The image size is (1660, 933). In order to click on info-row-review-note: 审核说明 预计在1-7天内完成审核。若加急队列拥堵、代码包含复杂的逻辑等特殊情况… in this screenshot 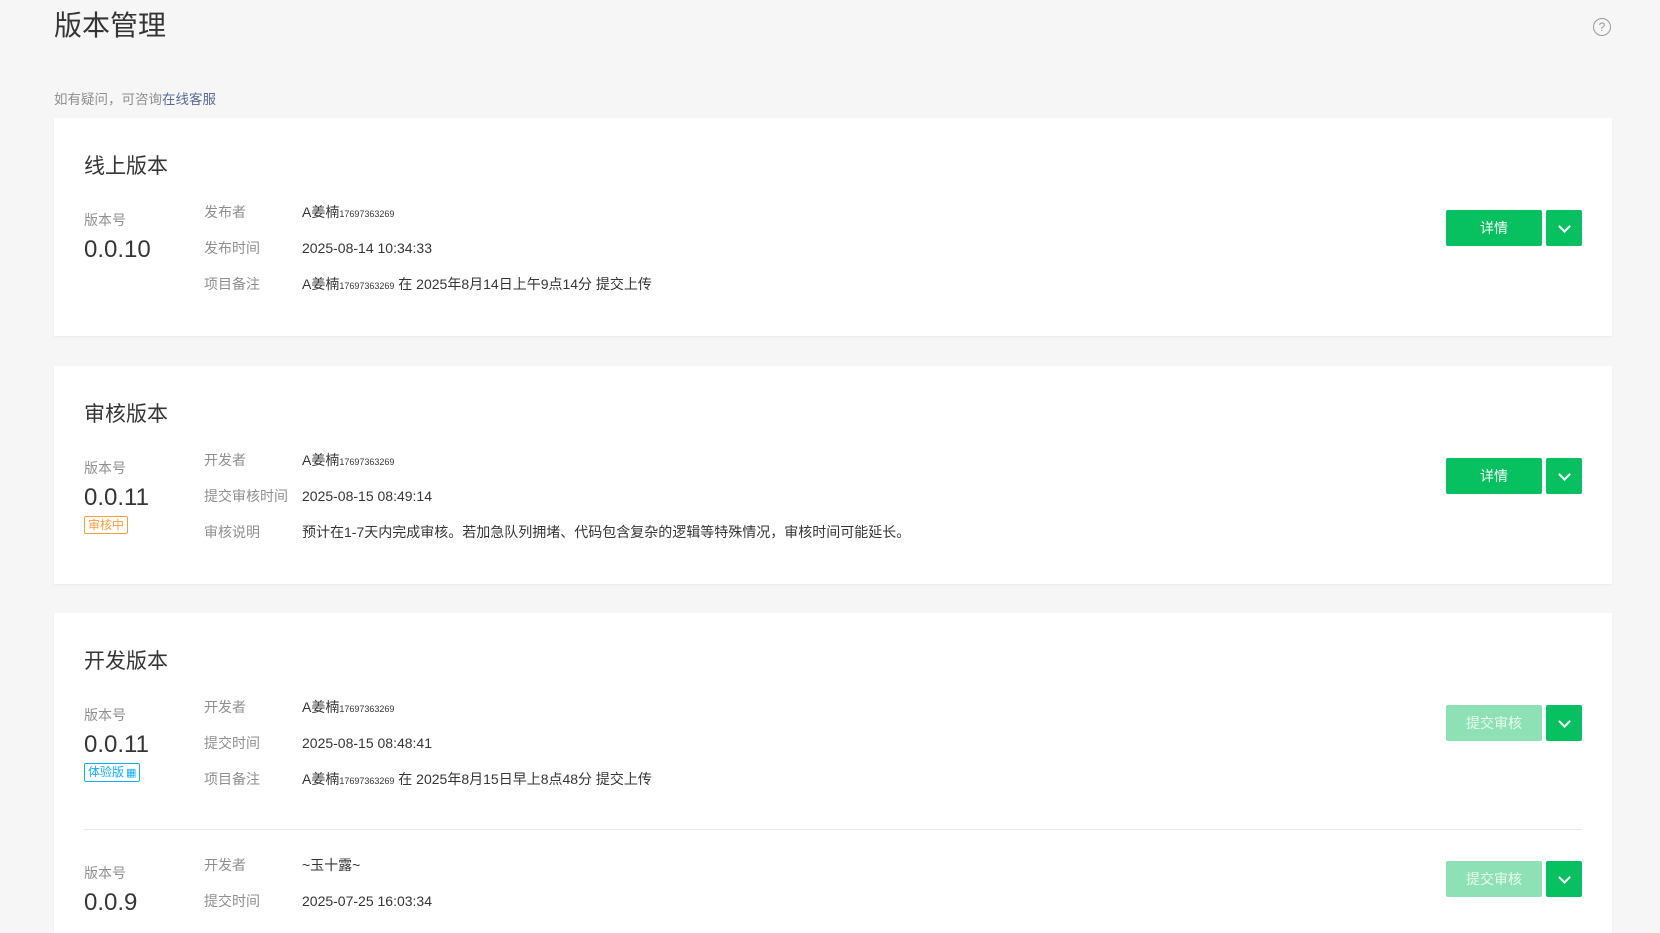, I will do `click(557, 540)`.